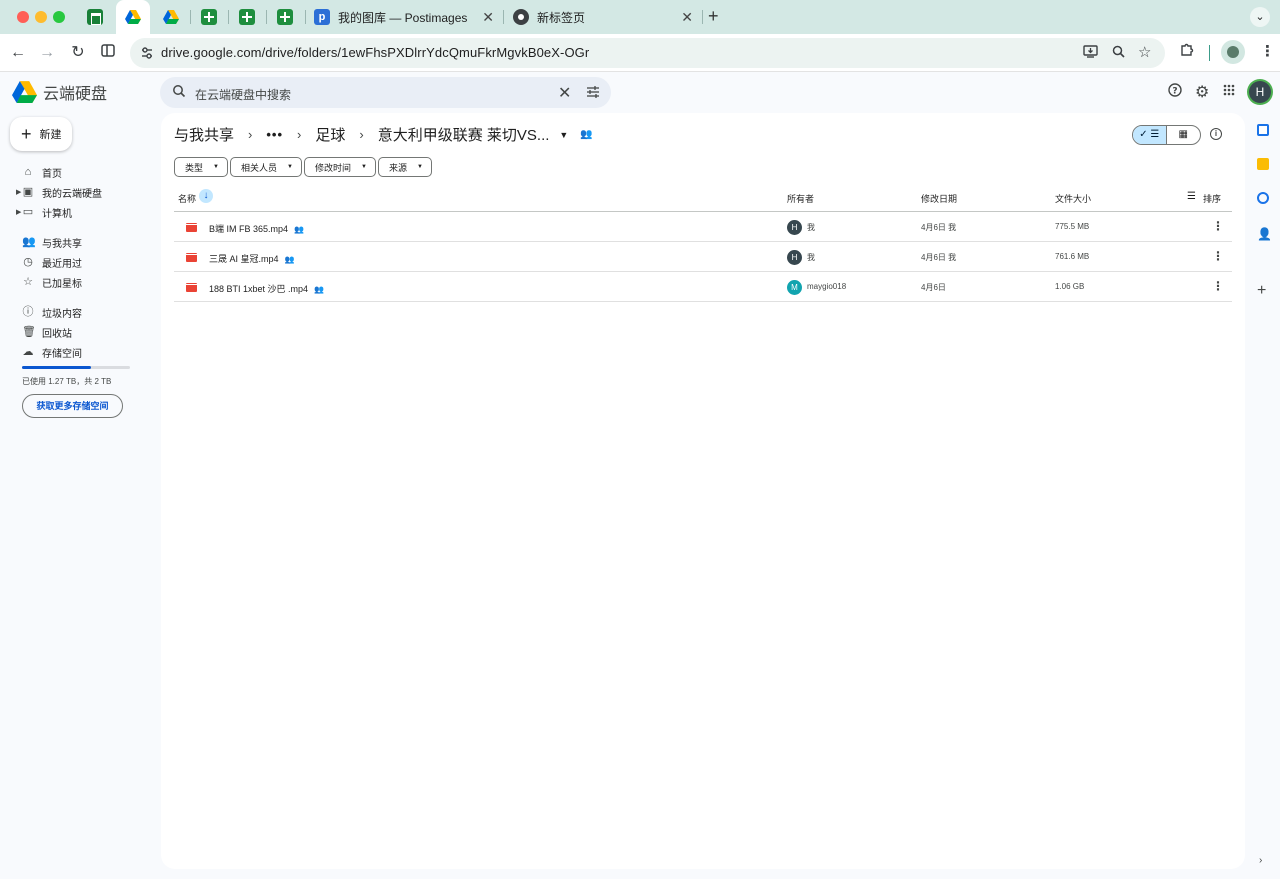  I want to click on sort-direction-arrow-icon: ↓, so click(206, 196).